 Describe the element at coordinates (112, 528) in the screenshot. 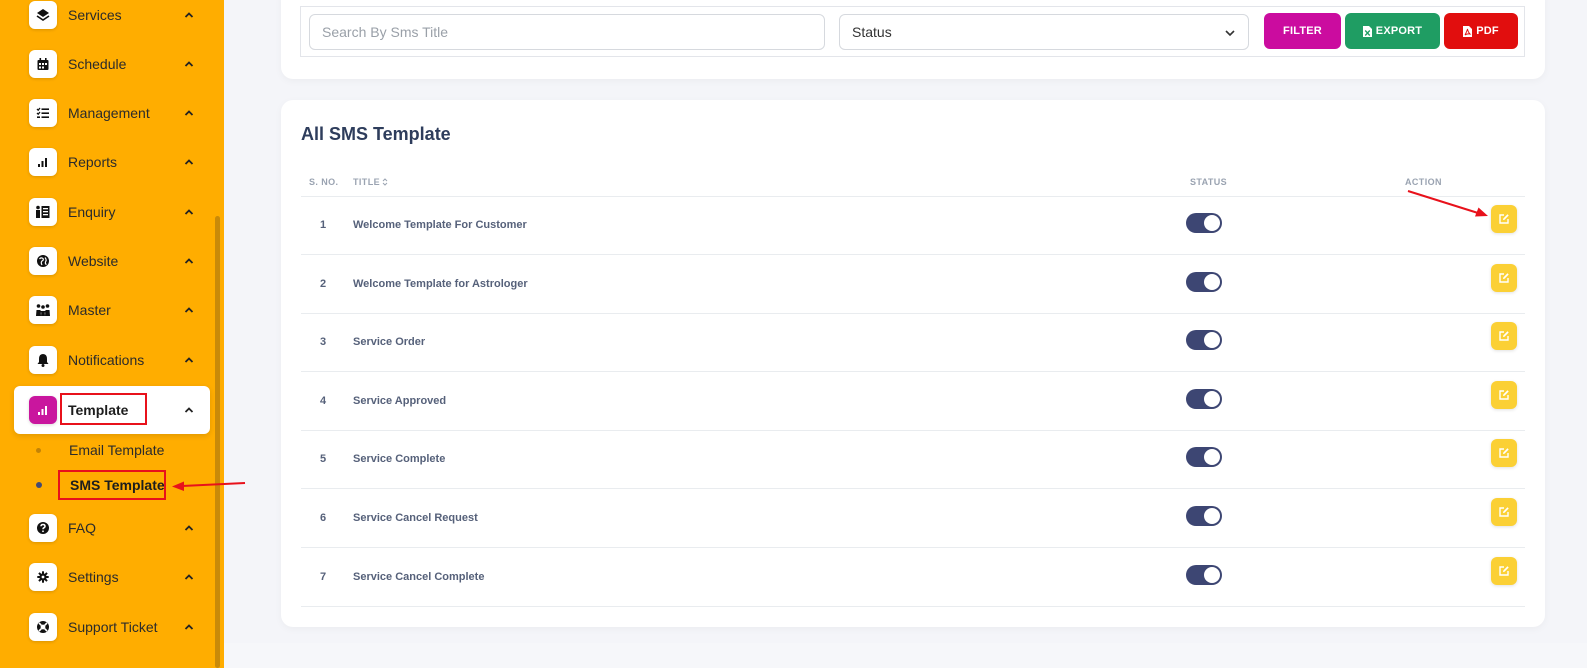

I see `sidebar-item-faq: FAQ` at that location.